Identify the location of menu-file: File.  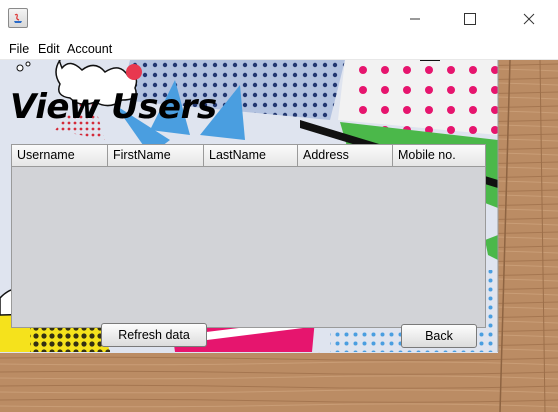
(19, 49).